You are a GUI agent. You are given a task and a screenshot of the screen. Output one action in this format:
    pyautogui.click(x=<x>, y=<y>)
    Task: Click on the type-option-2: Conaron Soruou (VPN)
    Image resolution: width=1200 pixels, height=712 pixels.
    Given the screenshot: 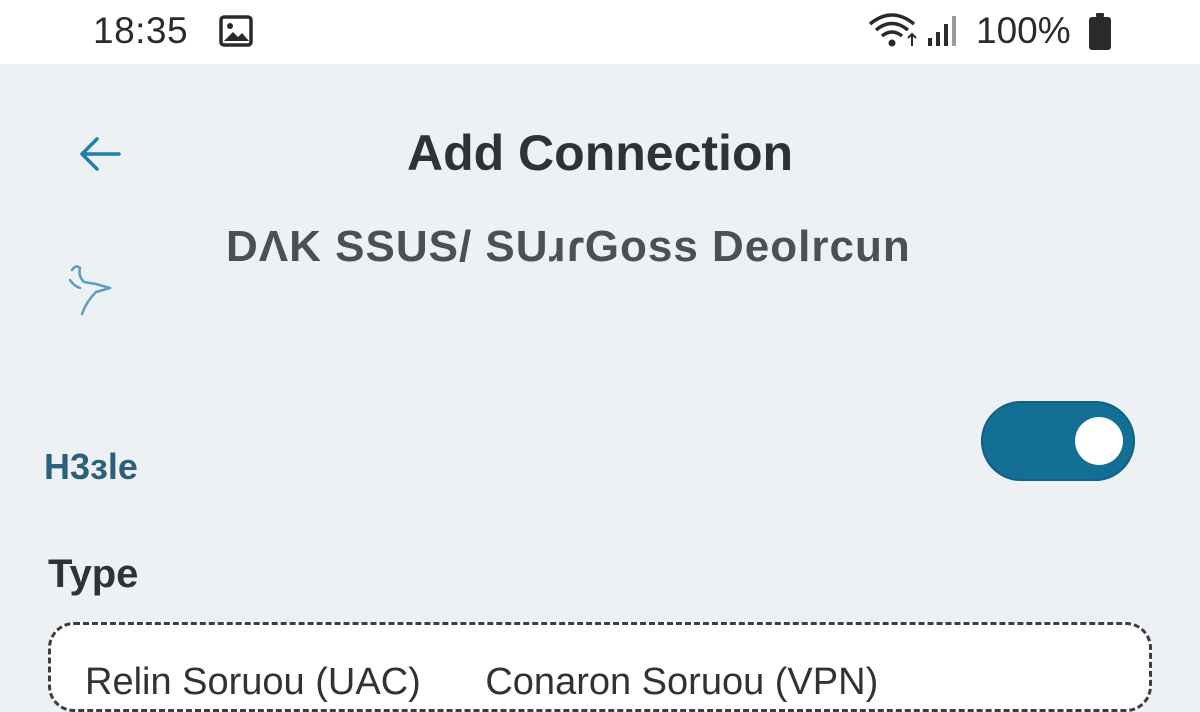 What is the action you would take?
    pyautogui.click(x=681, y=682)
    